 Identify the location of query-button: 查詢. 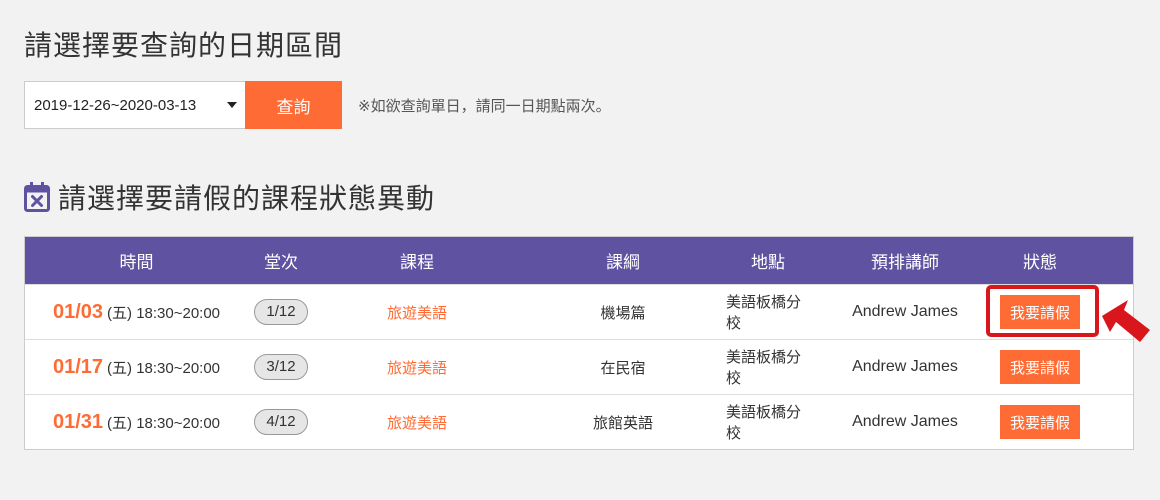
(293, 105).